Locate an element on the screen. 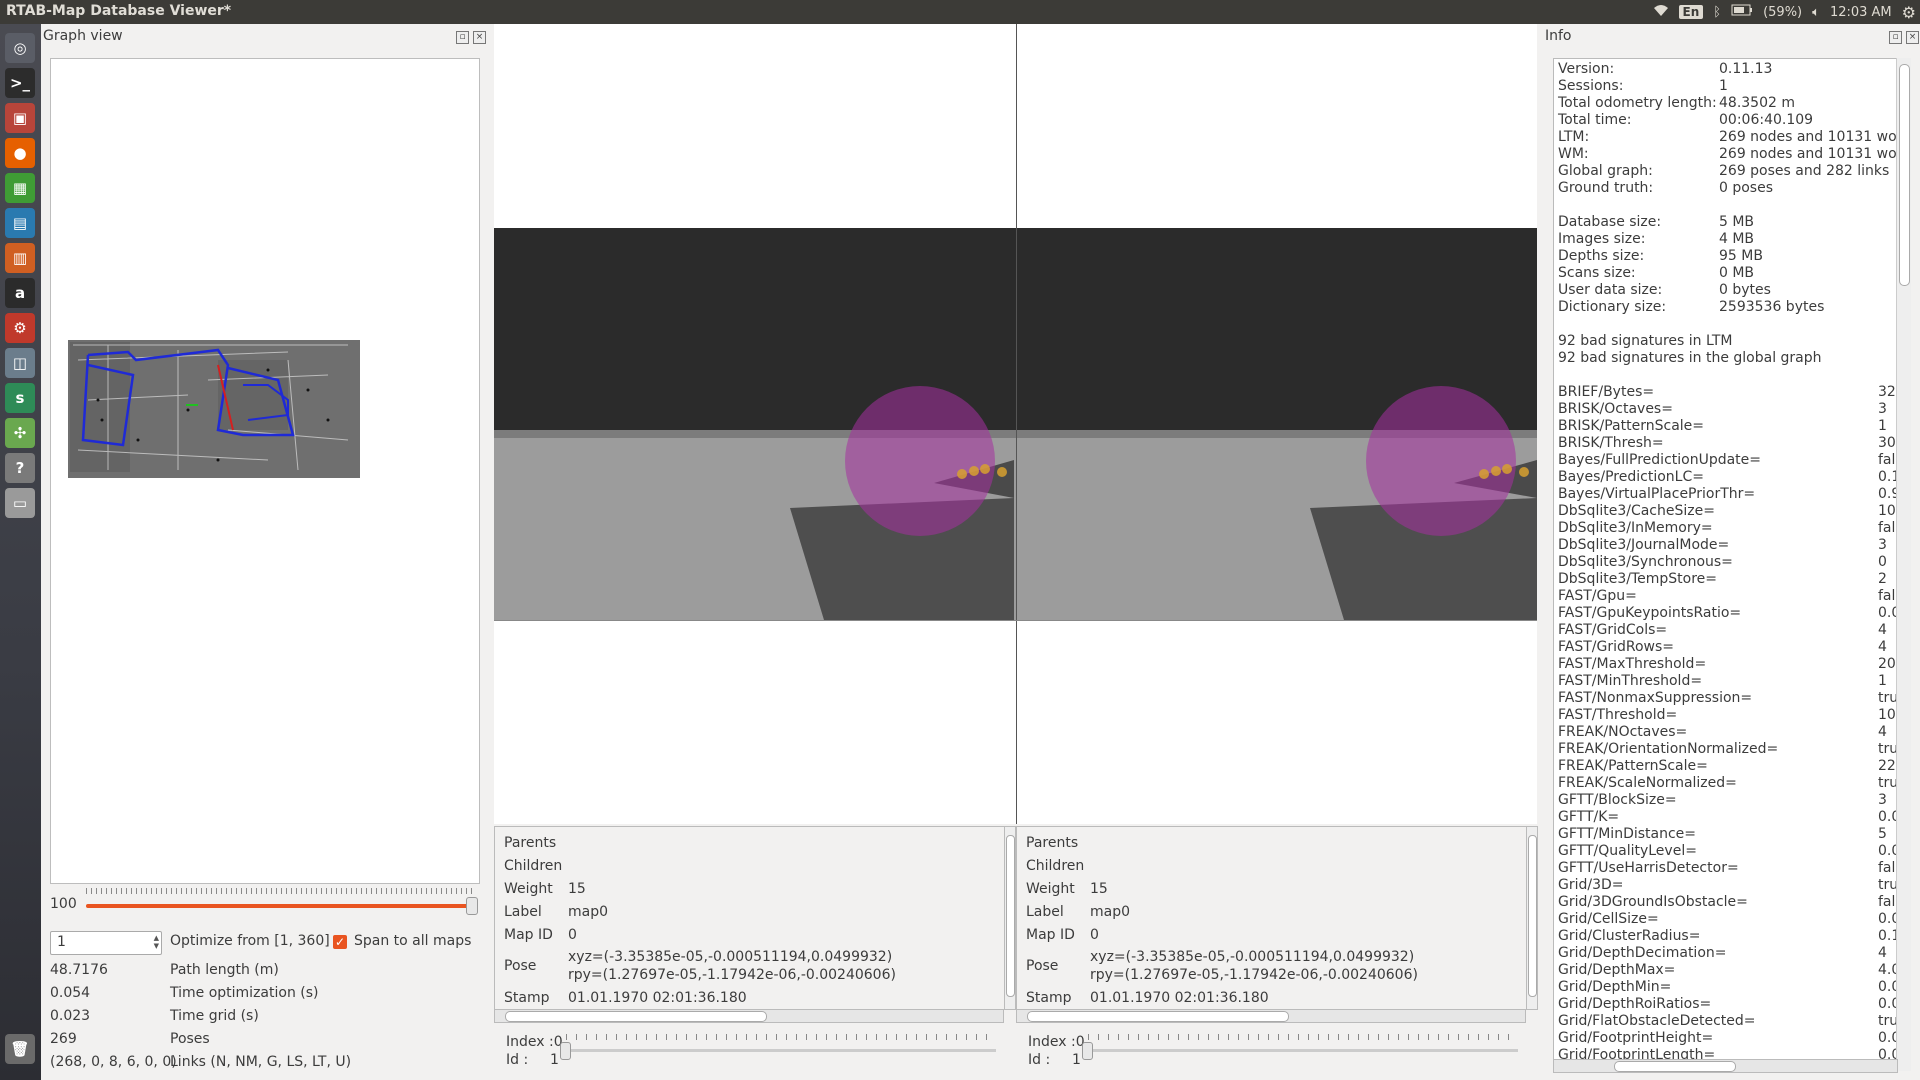 This screenshot has height=1080, width=1920. info-value: 269 poses and 282 links is located at coordinates (1804, 171).